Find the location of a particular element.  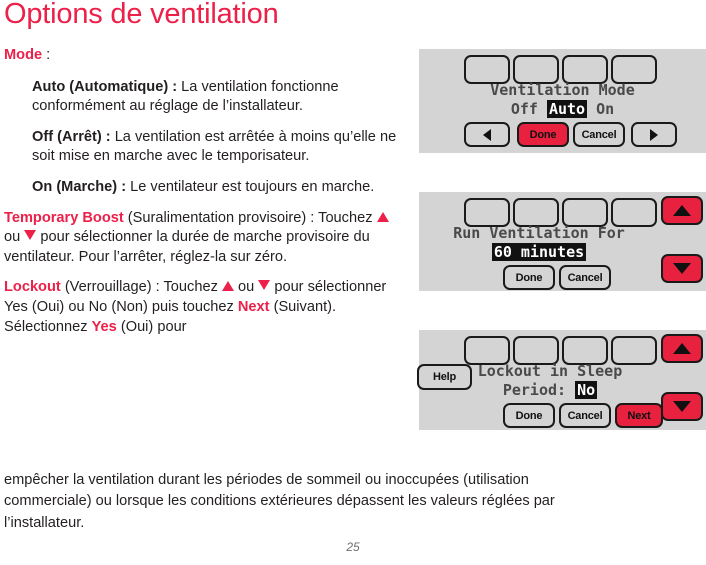

mode-option-off: Off is located at coordinates (524, 109).